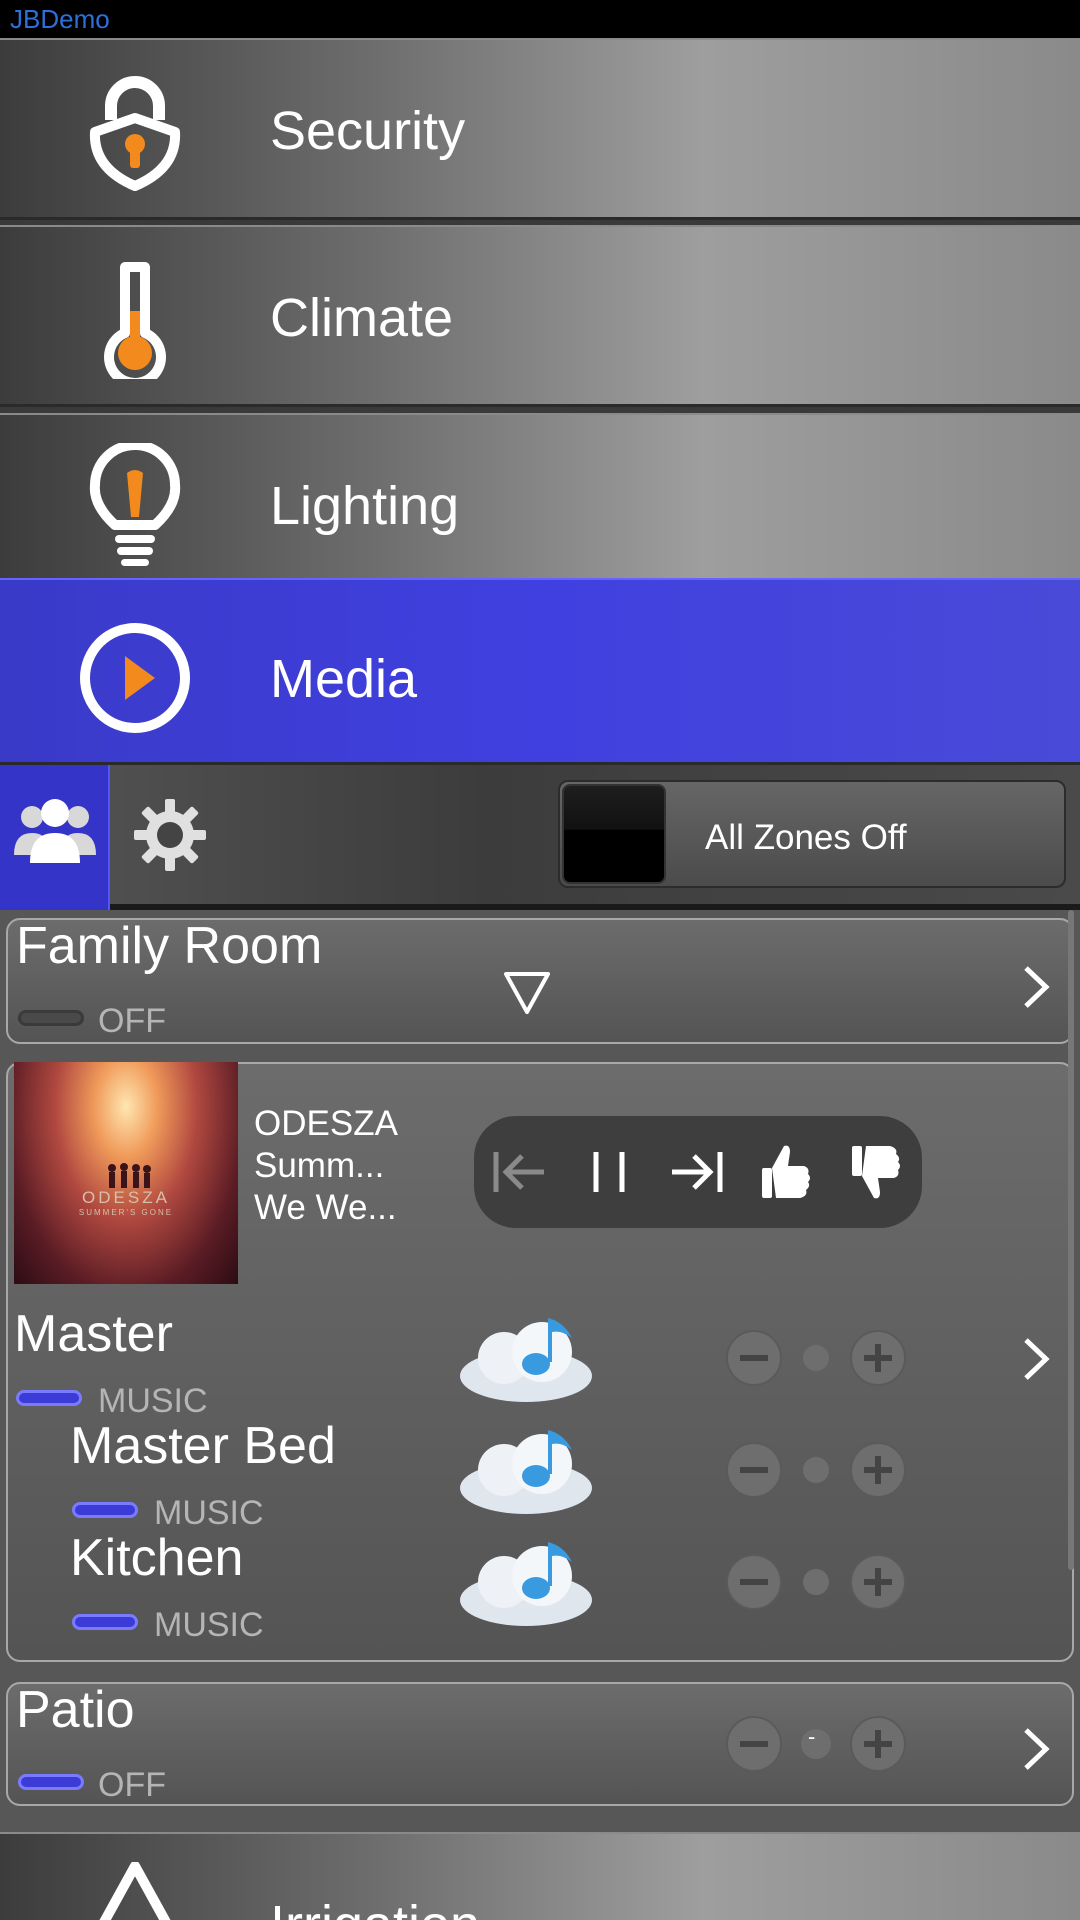  What do you see at coordinates (344, 679) in the screenshot?
I see `nav-label-media: Media` at bounding box center [344, 679].